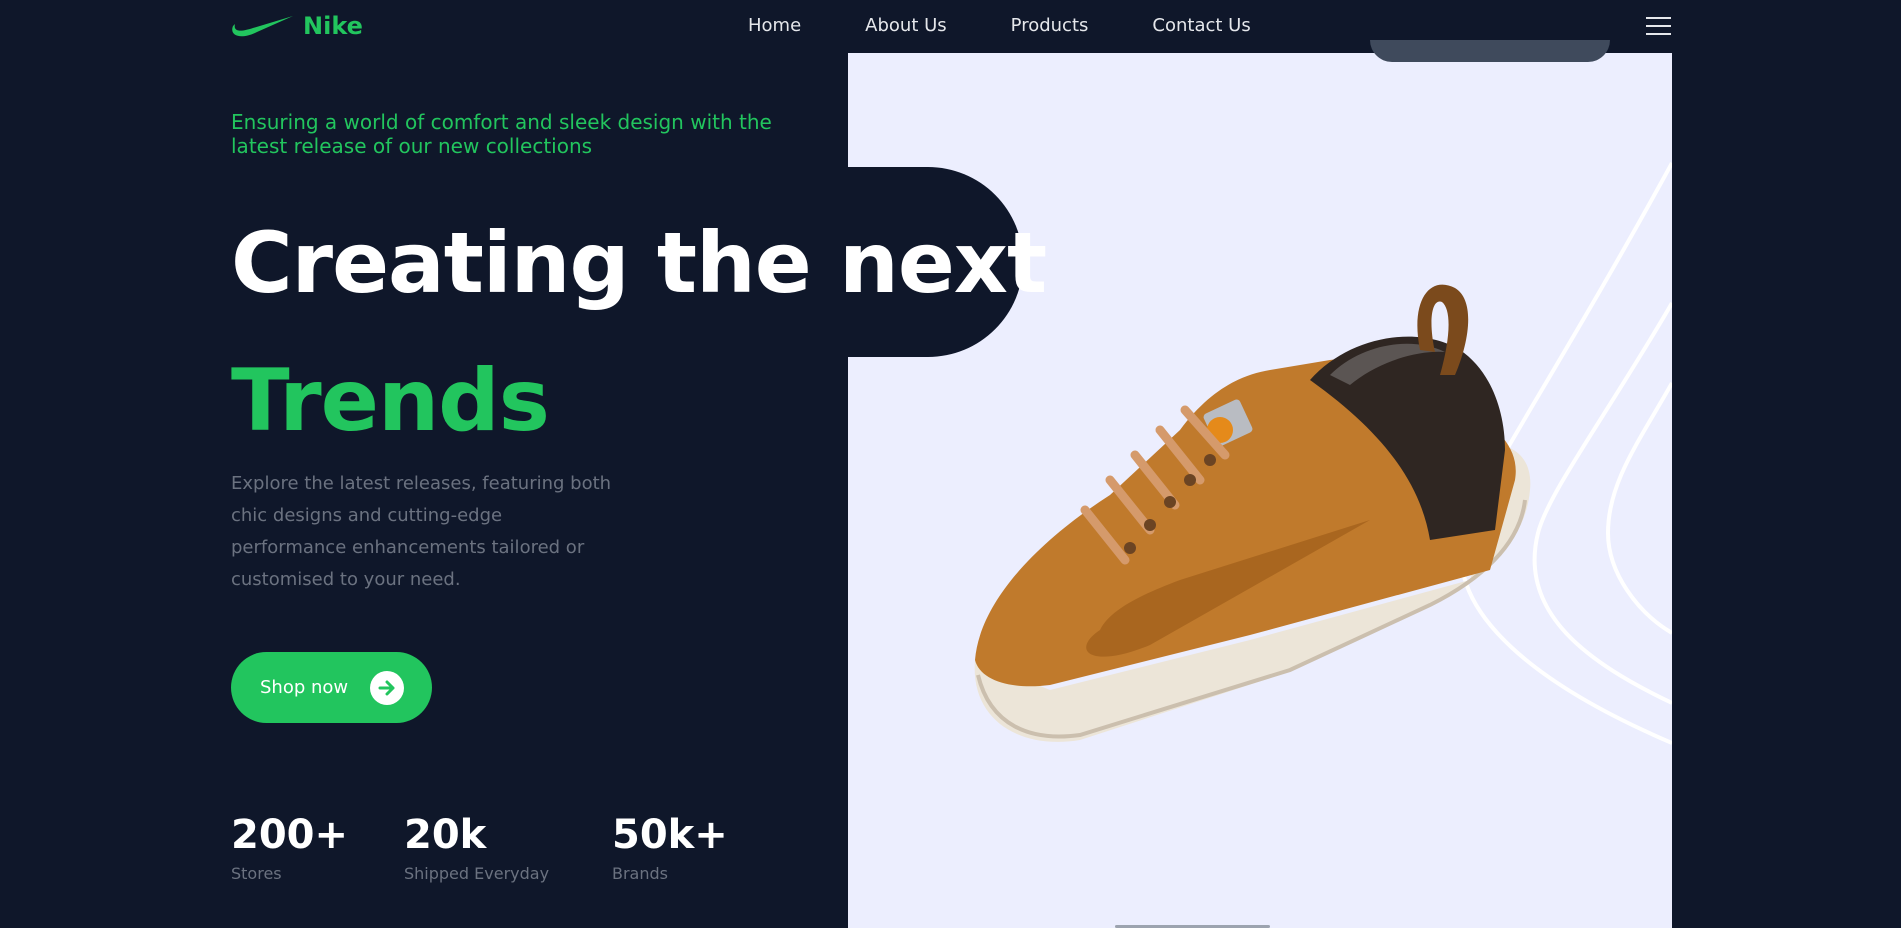 The image size is (1901, 928). What do you see at coordinates (774, 26) in the screenshot?
I see `nav-link-home: Home` at bounding box center [774, 26].